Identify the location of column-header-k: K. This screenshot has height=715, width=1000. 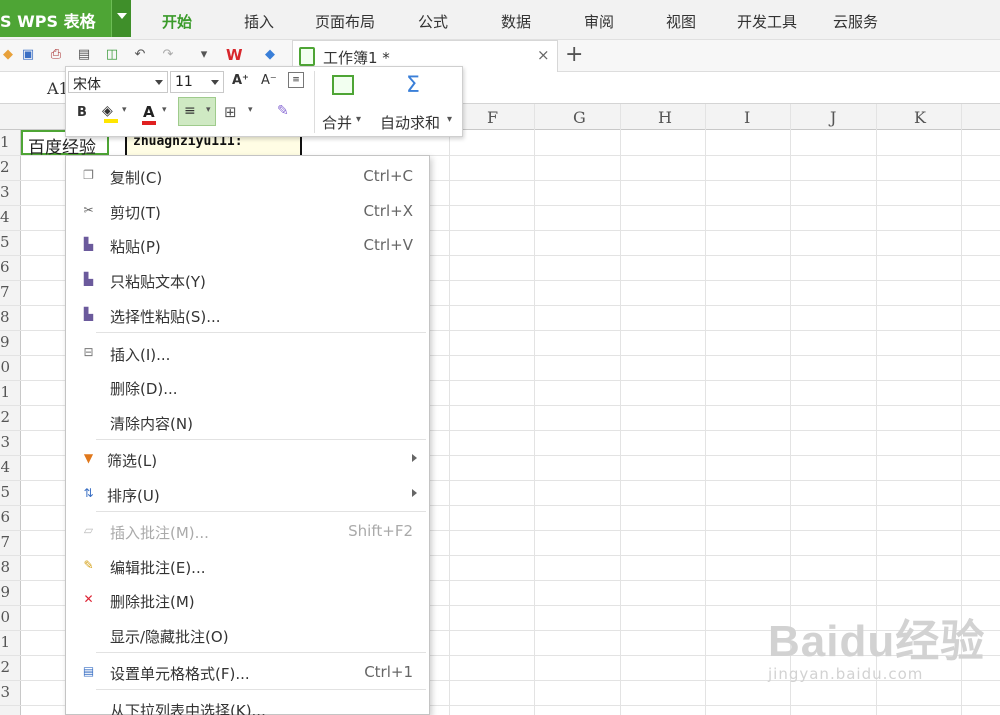
(920, 117).